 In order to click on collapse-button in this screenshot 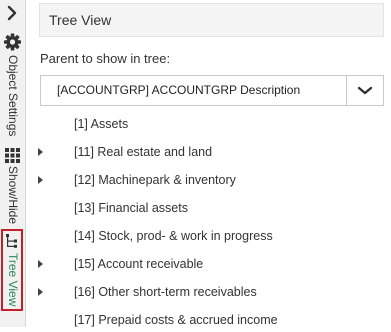, I will do `click(12, 13)`.